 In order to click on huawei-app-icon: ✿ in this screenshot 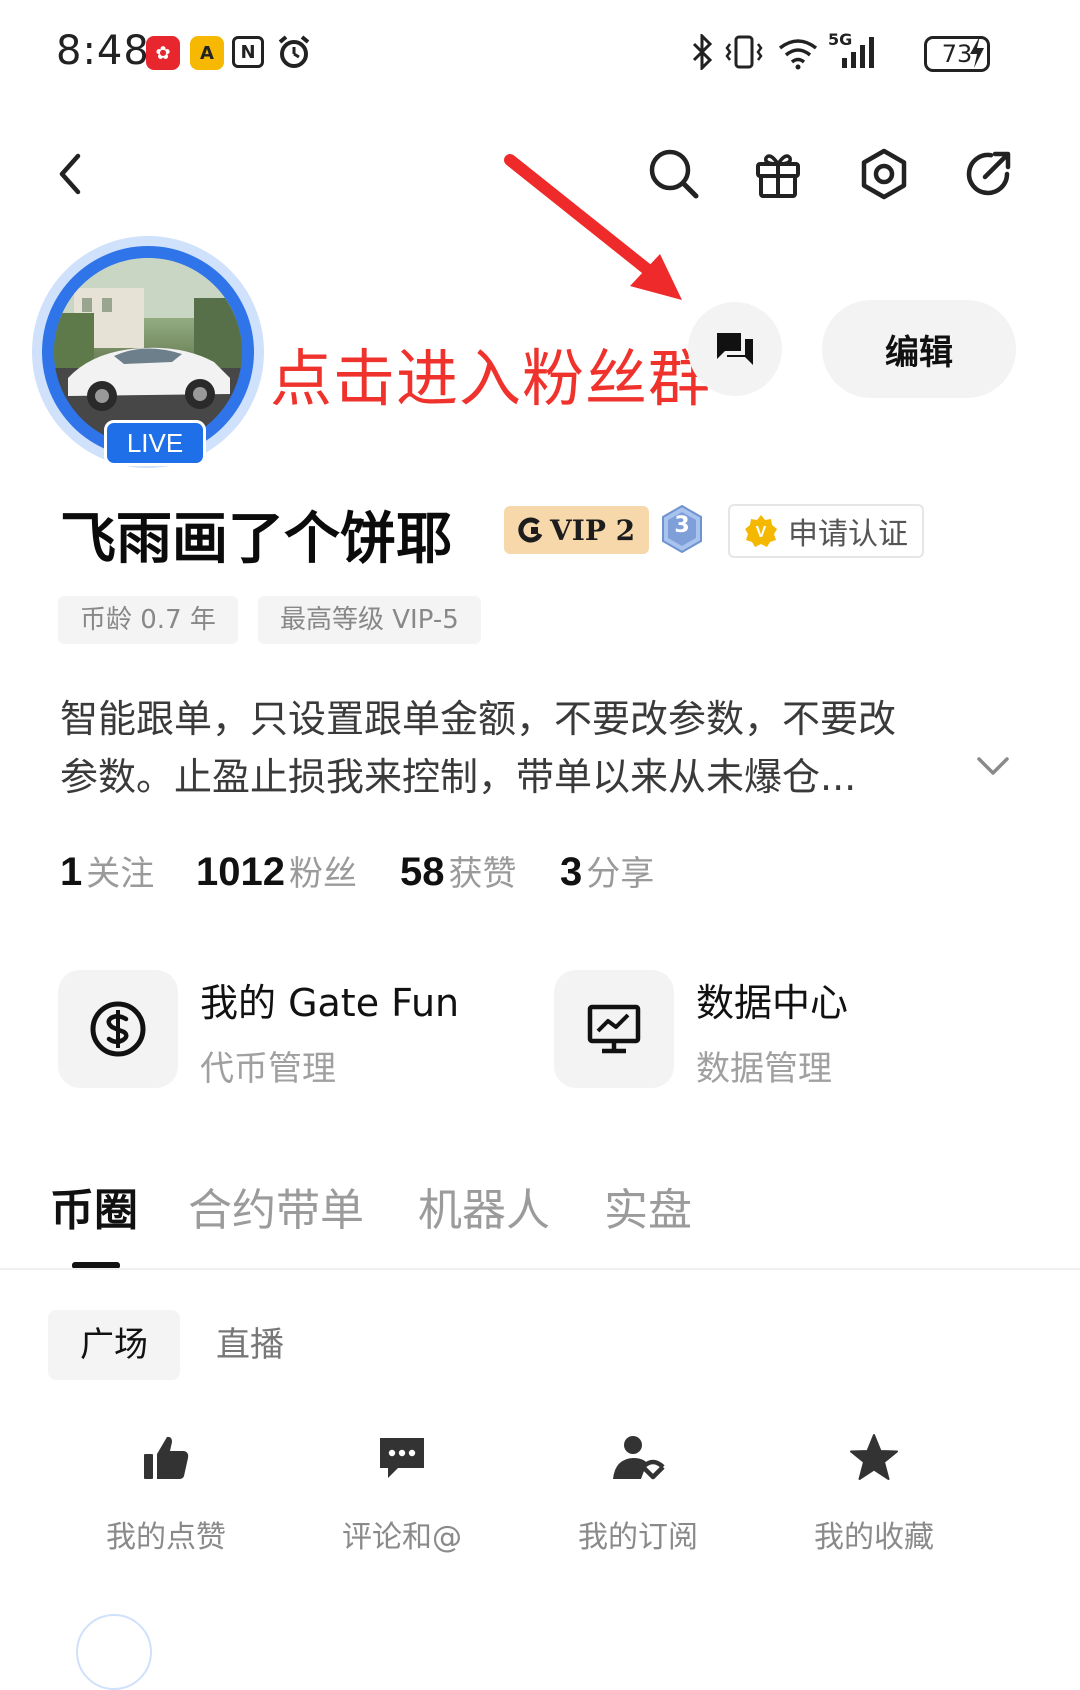, I will do `click(163, 53)`.